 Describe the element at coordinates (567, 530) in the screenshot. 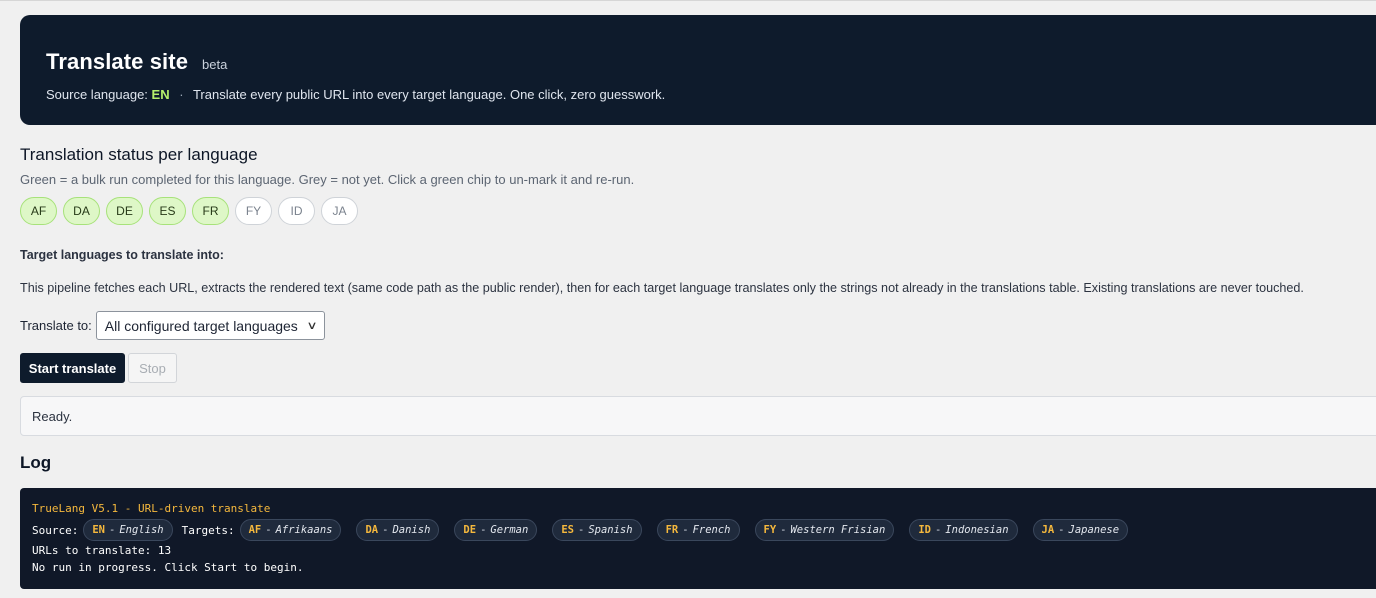

I see `lang-code: ES` at that location.